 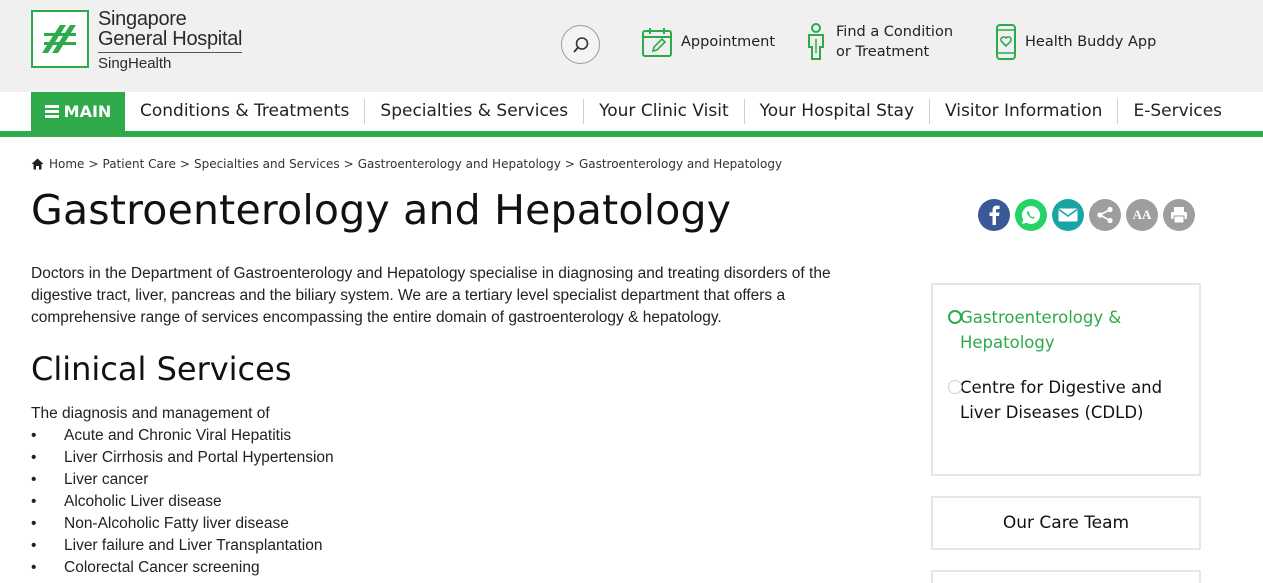 I want to click on list-item: • Alcoholic Liver disease, so click(x=182, y=502).